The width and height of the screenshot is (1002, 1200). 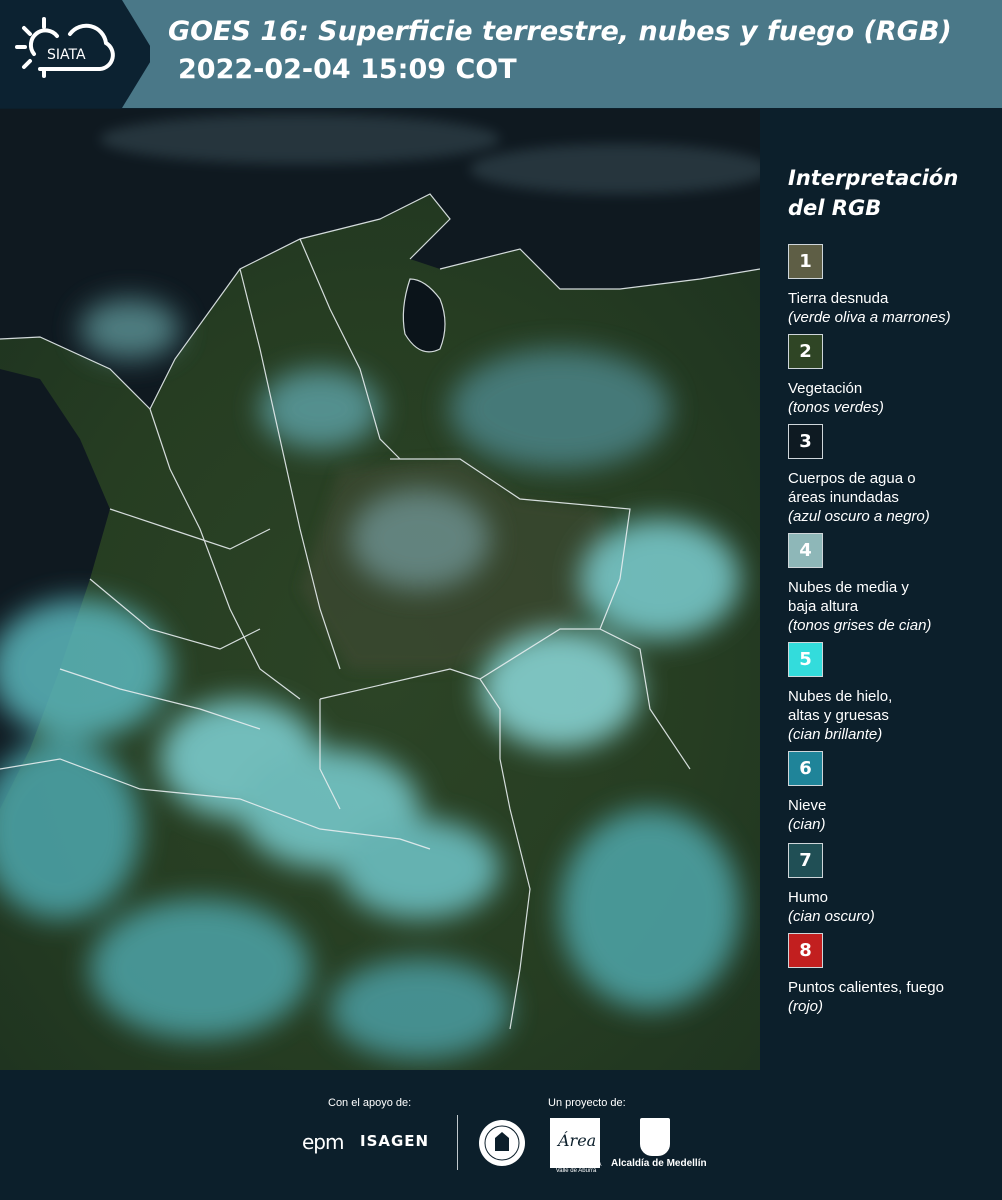 What do you see at coordinates (395, 1141) in the screenshot?
I see `isagen-logo: ISAGEN` at bounding box center [395, 1141].